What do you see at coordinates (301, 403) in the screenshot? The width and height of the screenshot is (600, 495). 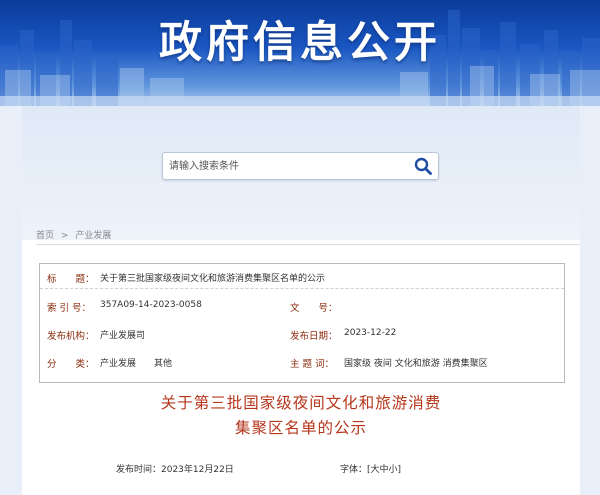 I see `article-title-line1: 关于第三批国家级夜间文化和旅游消费` at bounding box center [301, 403].